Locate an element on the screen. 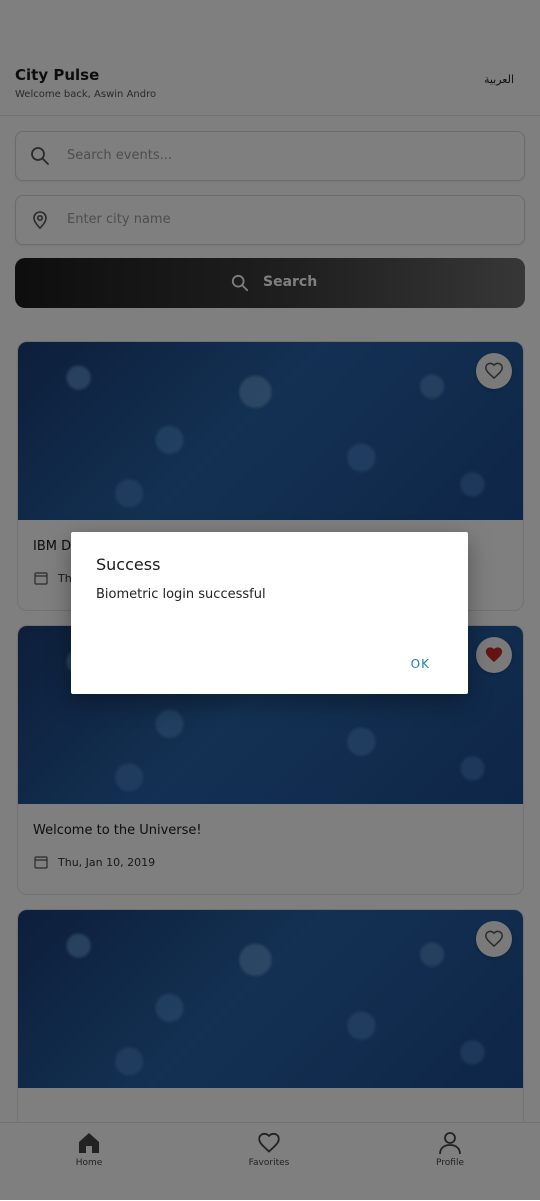 The image size is (540, 1201). success-dialog: Success Biometric login successful OK is located at coordinates (269, 613).